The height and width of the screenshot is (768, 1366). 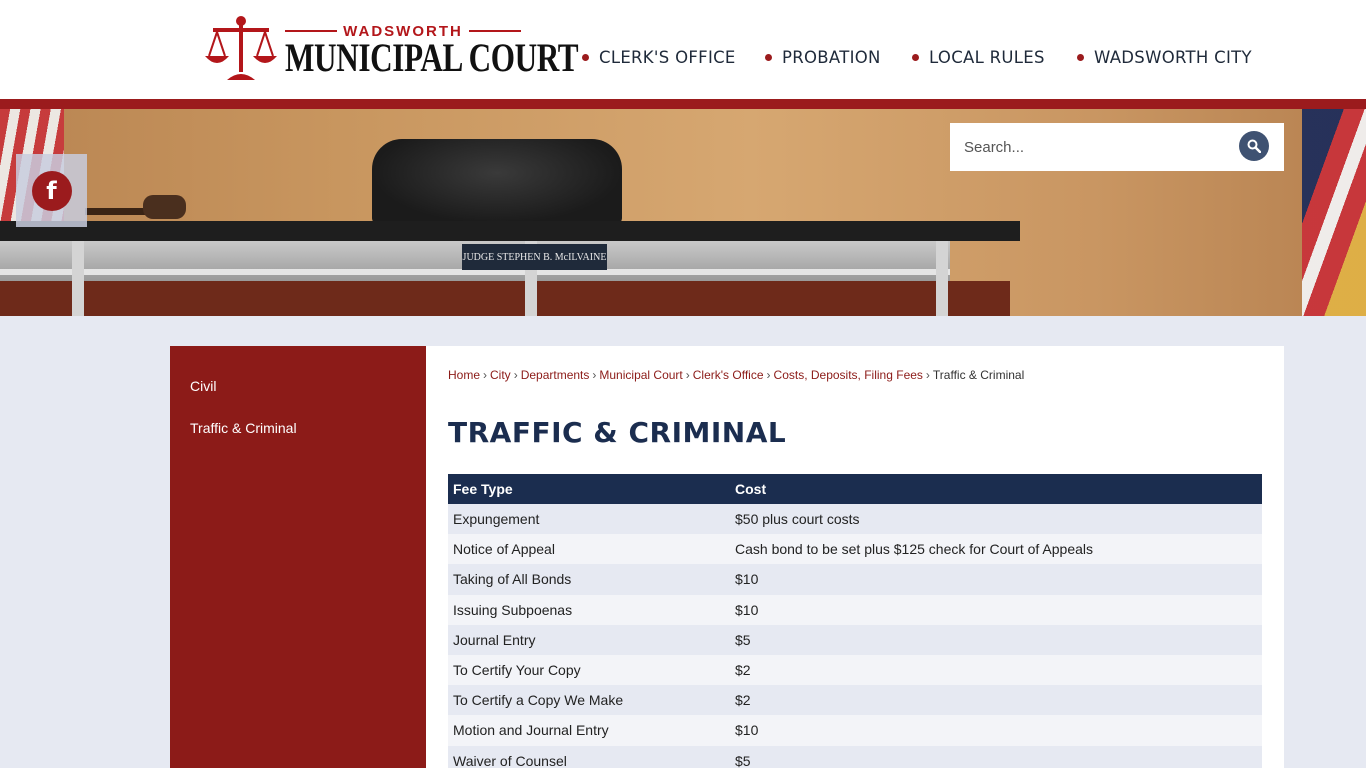 What do you see at coordinates (1092, 147) in the screenshot?
I see `search-input` at bounding box center [1092, 147].